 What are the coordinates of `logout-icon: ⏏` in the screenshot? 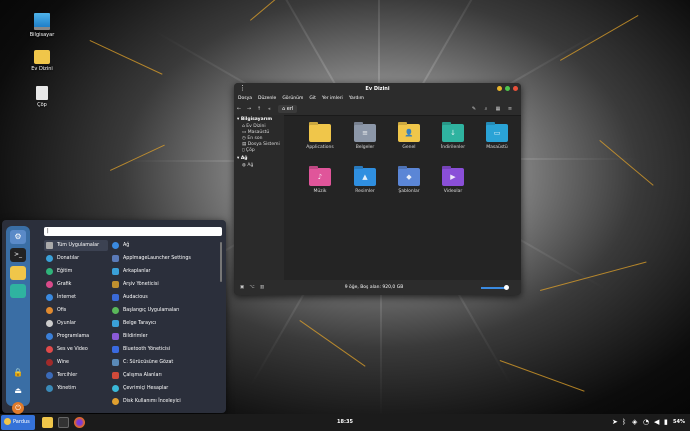 It's located at (18, 391).